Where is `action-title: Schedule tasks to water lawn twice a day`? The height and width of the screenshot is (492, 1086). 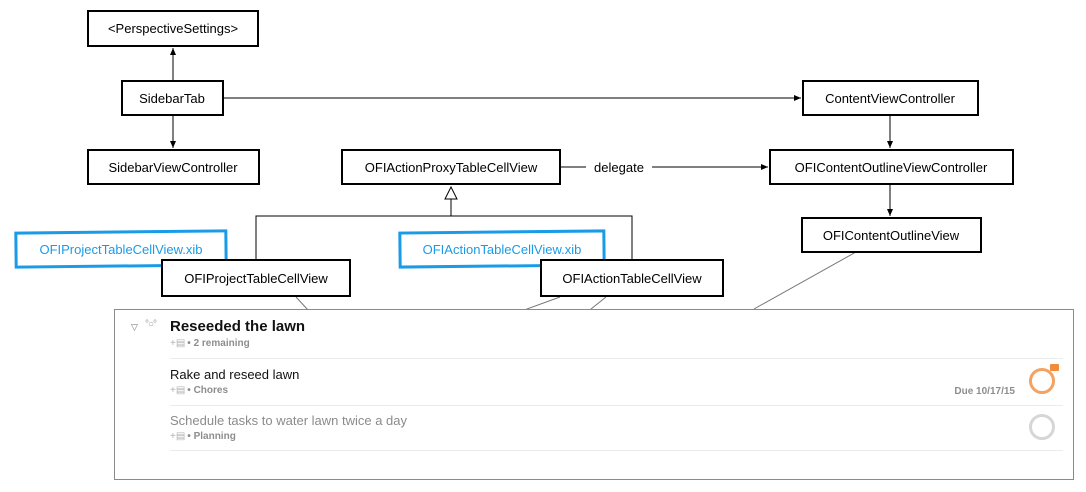 action-title: Schedule tasks to water lawn twice a day is located at coordinates (289, 420).